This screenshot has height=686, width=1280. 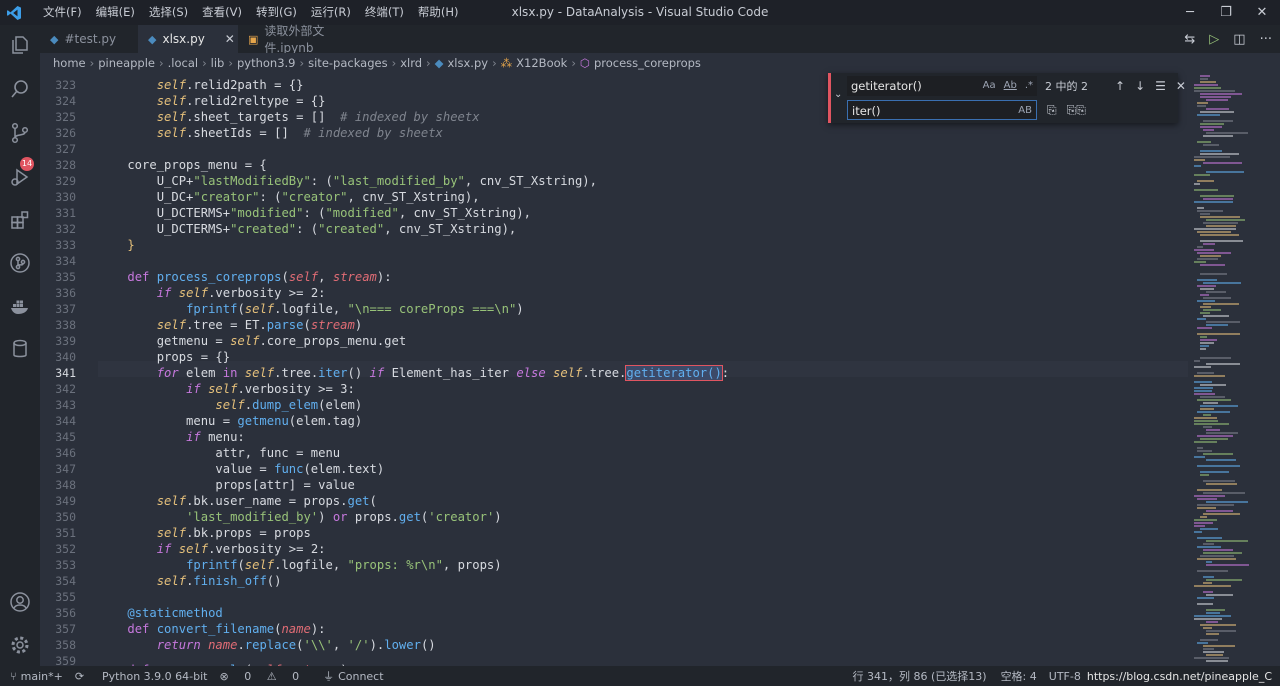 What do you see at coordinates (360, 676) in the screenshot?
I see `connect-button: Connect` at bounding box center [360, 676].